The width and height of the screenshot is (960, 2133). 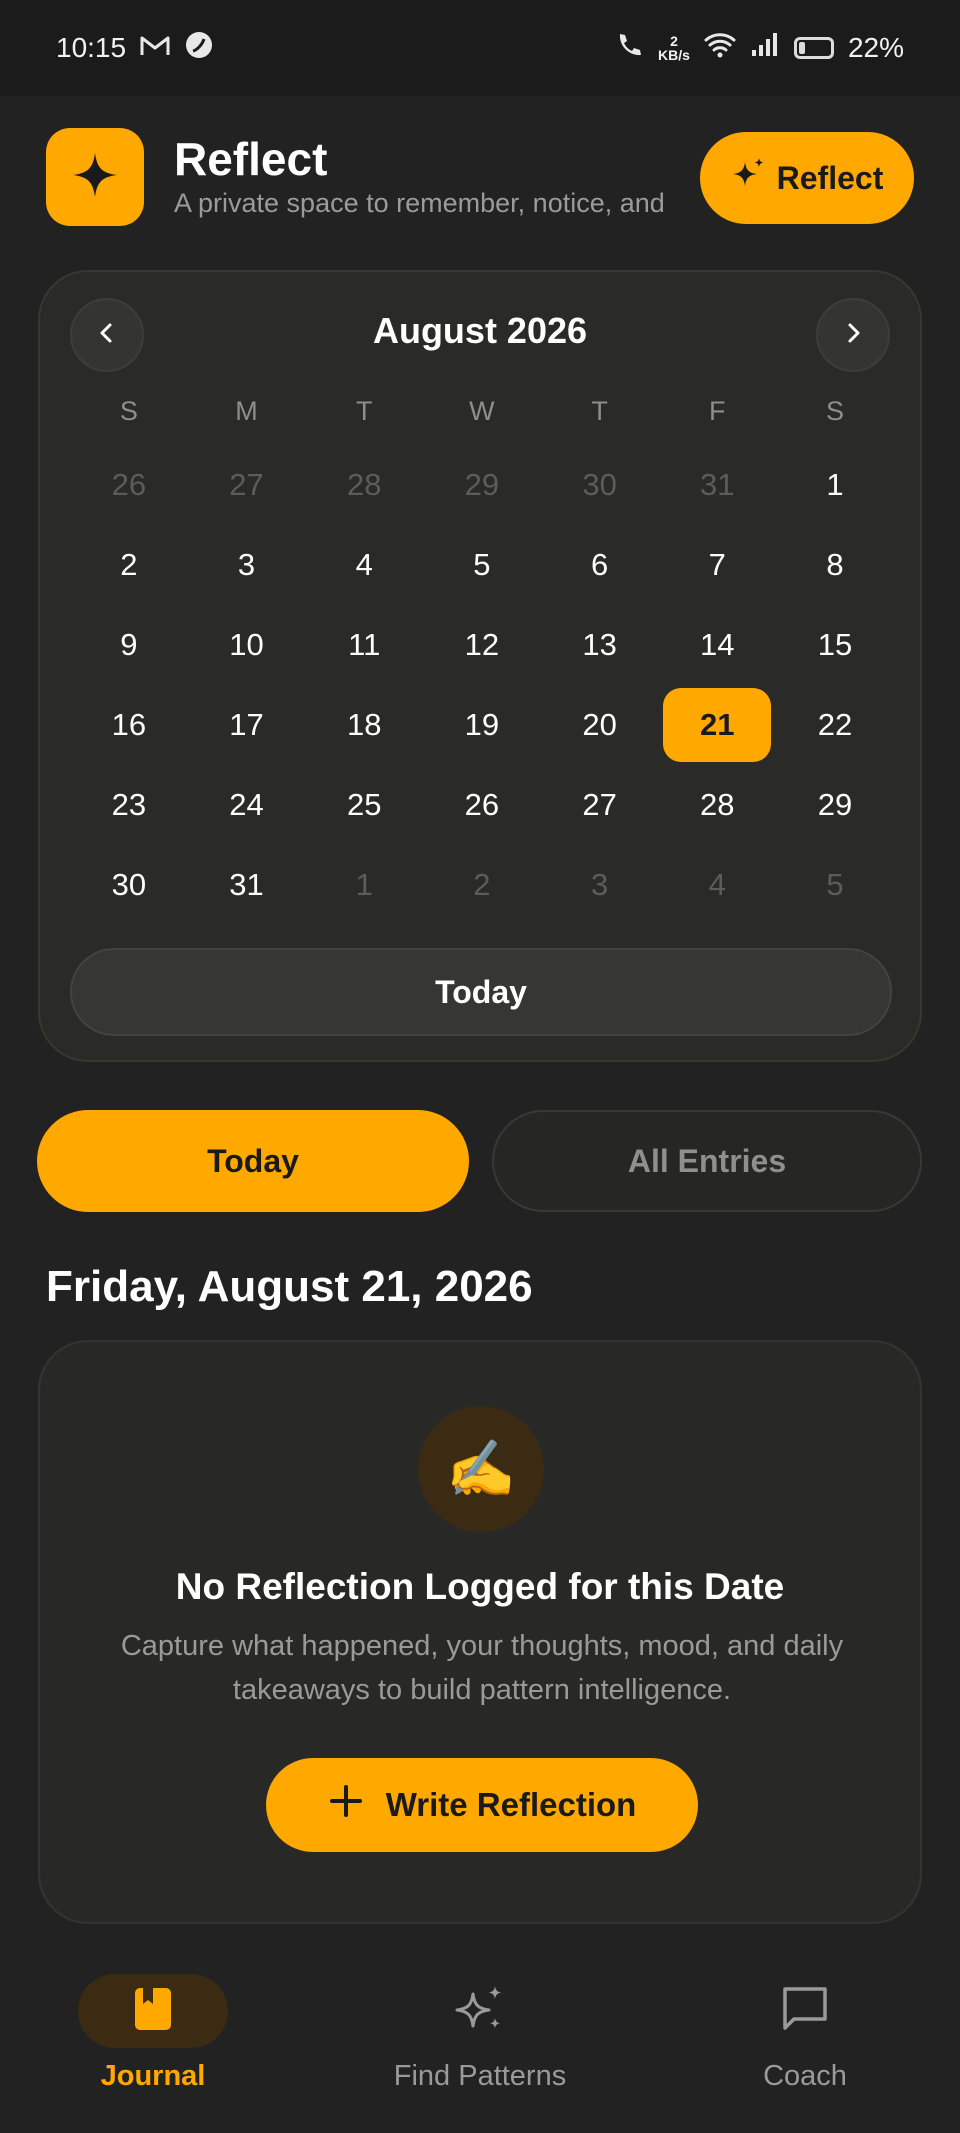 I want to click on empty-state-title: No Reflection Logged for this Date, so click(x=480, y=1586).